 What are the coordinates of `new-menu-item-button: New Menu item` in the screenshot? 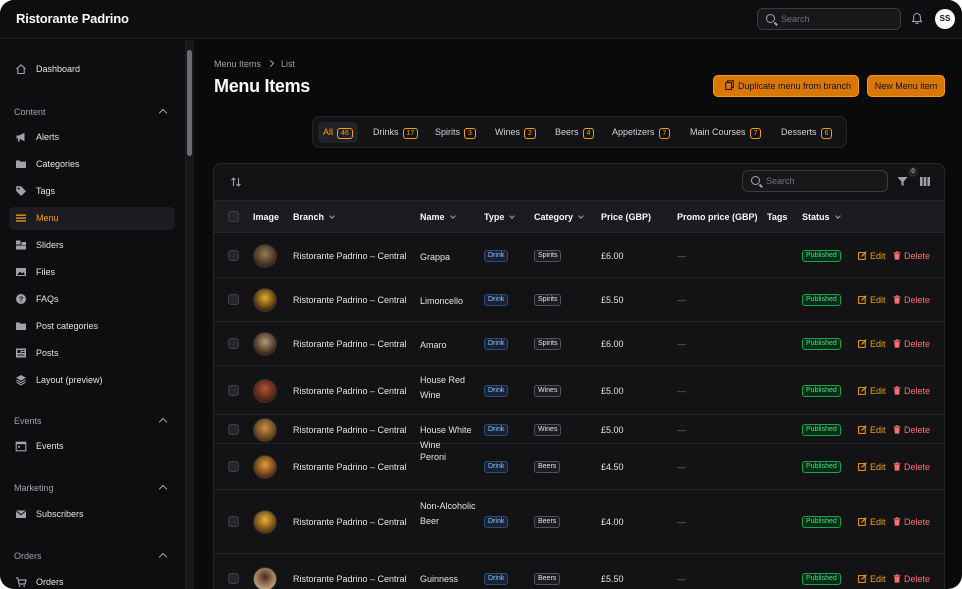 It's located at (906, 86).